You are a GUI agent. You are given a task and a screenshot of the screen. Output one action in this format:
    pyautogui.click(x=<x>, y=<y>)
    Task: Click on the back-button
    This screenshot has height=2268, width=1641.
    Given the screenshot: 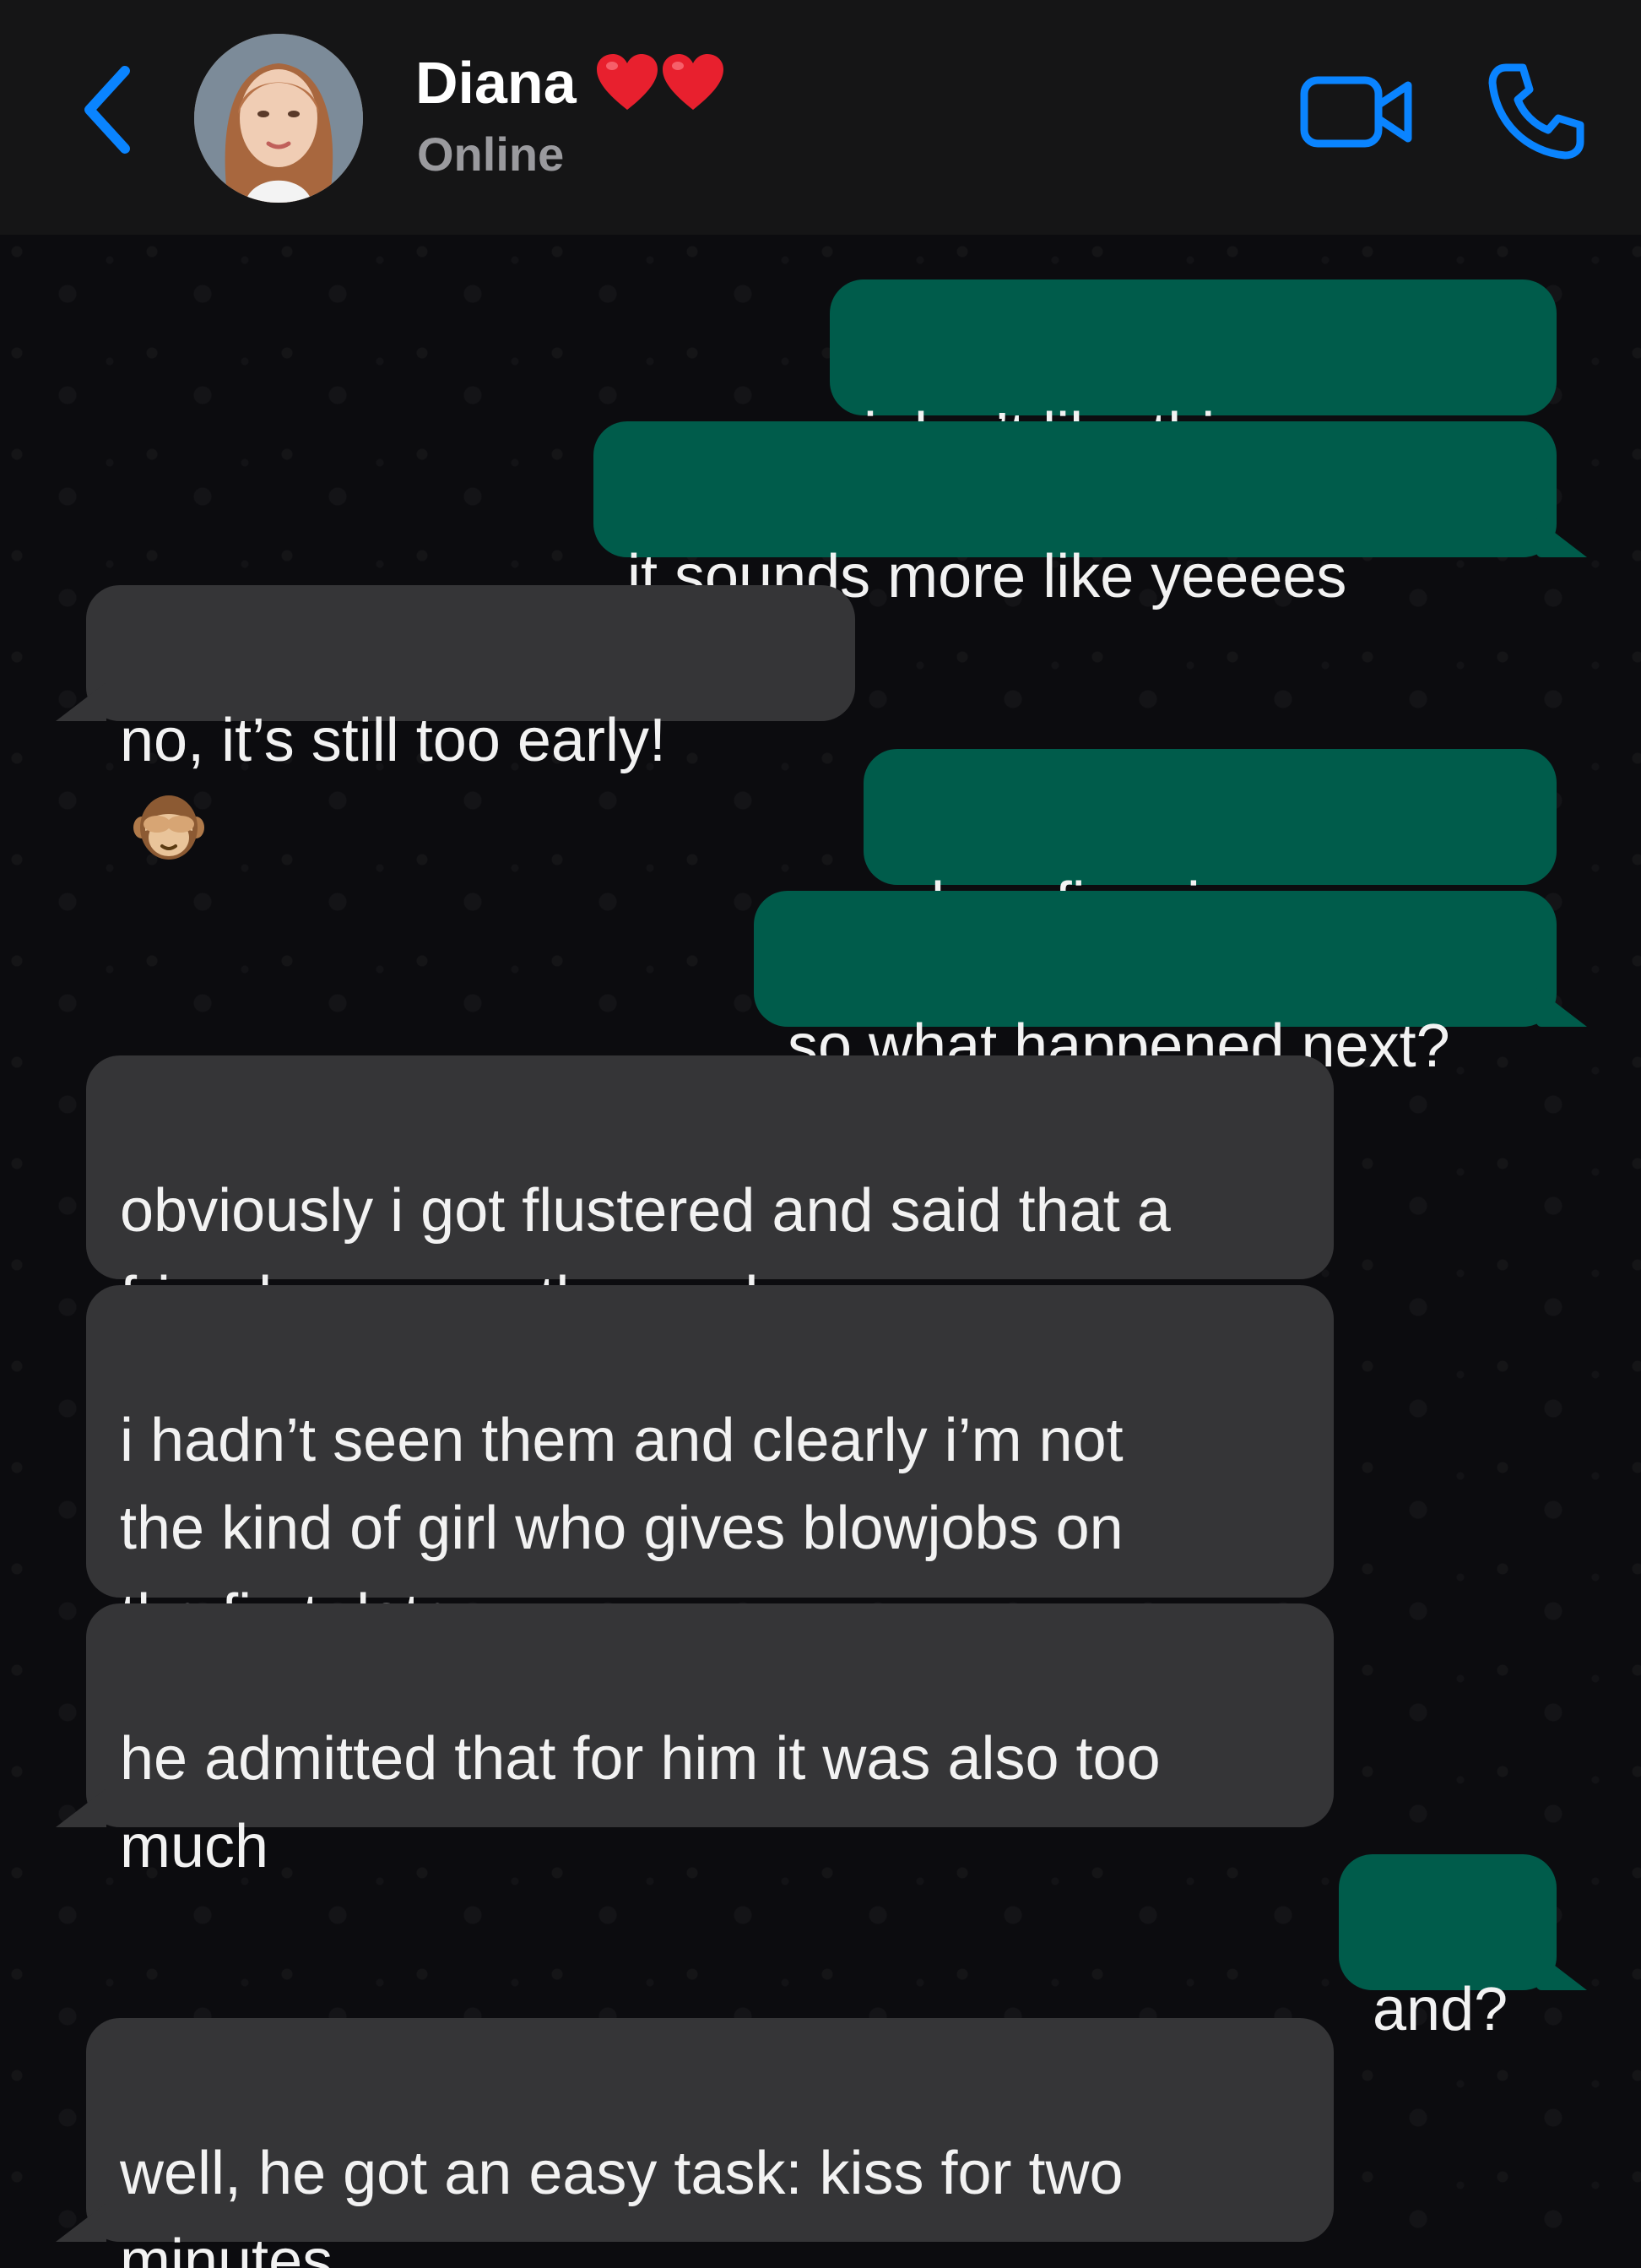 What is the action you would take?
    pyautogui.click(x=110, y=109)
    